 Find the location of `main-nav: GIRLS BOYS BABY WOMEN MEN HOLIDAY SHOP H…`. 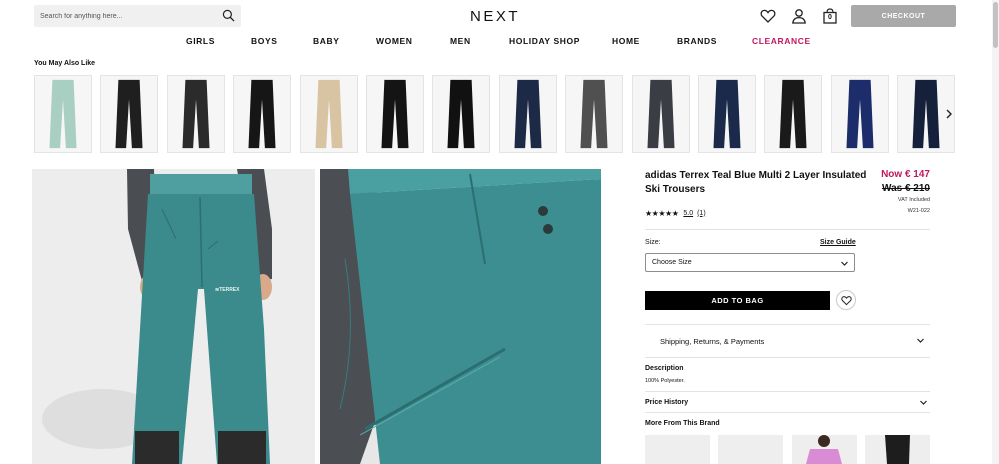

main-nav: GIRLS BOYS BABY WOMEN MEN HOLIDAY SHOP H… is located at coordinates (499, 42).